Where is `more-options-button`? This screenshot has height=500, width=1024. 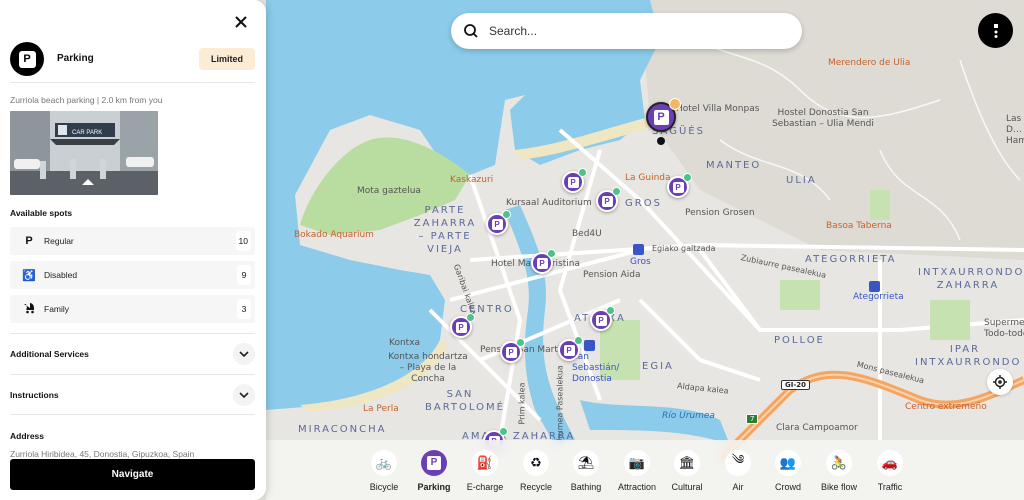
more-options-button is located at coordinates (995, 30).